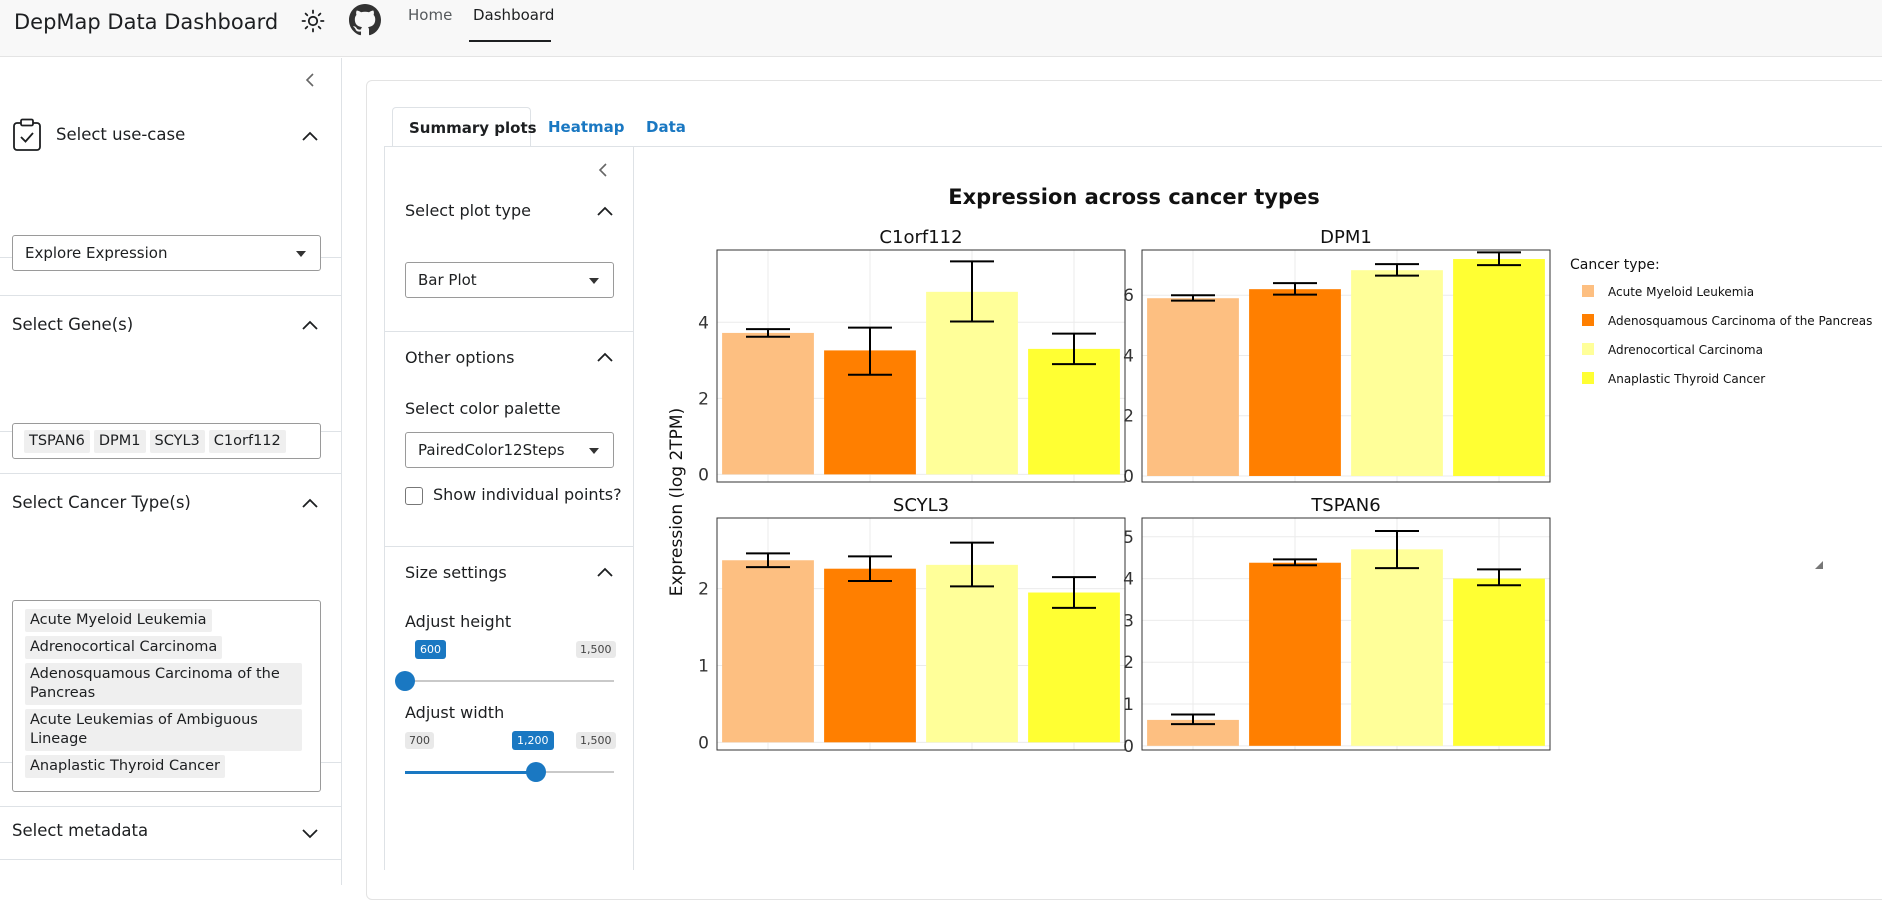  I want to click on height-slider-track, so click(509, 681).